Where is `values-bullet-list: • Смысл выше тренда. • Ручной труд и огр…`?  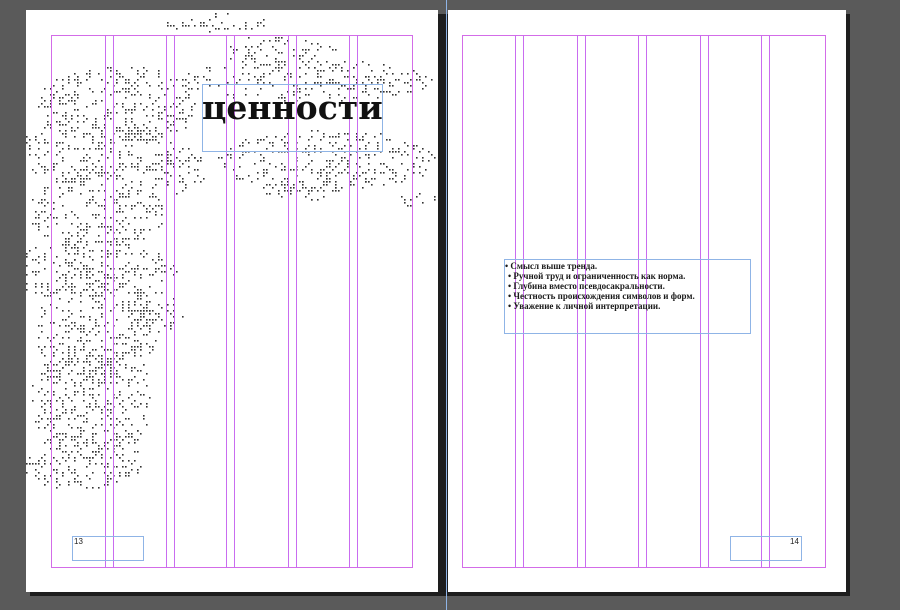 values-bullet-list: • Смысл выше тренда. • Ручной труд и огр… is located at coordinates (600, 286).